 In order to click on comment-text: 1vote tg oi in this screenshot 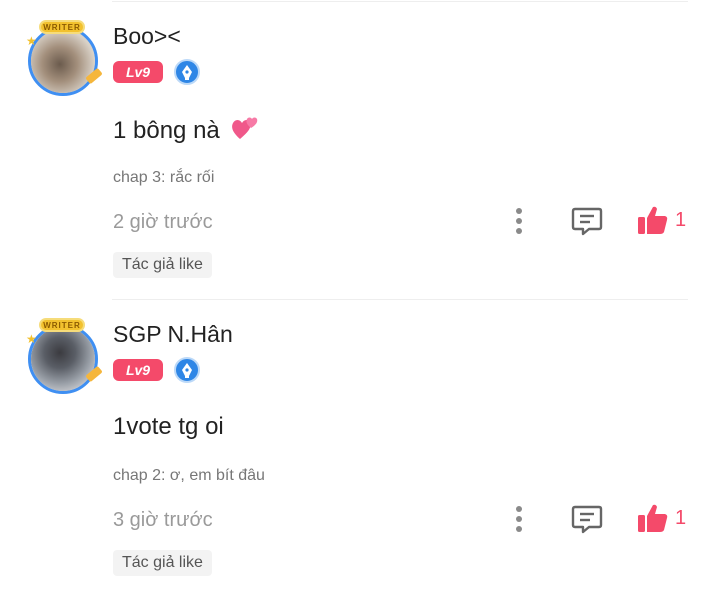, I will do `click(168, 426)`.